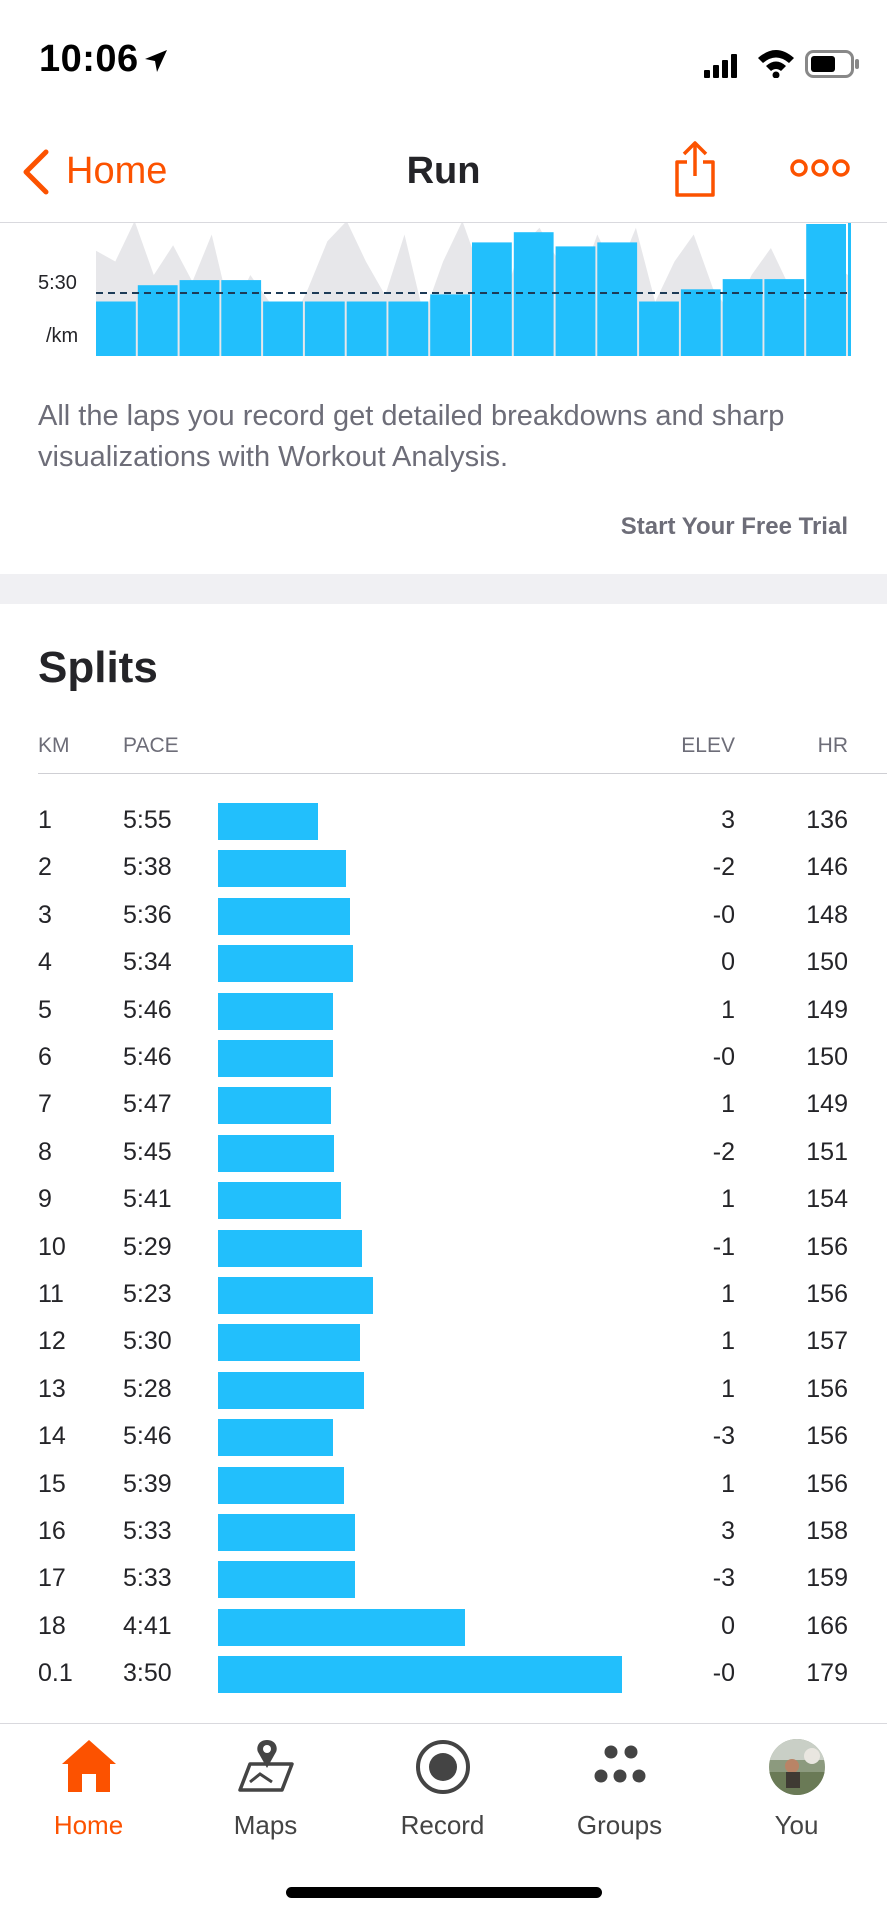 The image size is (887, 1920). What do you see at coordinates (442, 1825) in the screenshot?
I see `tab-record-label: Record` at bounding box center [442, 1825].